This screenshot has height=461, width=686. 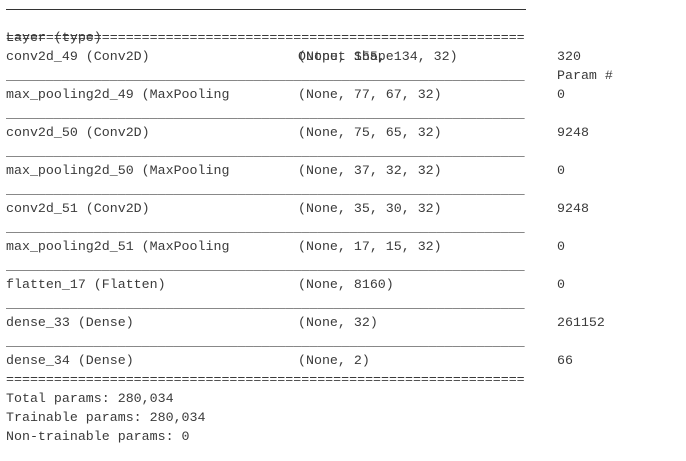 I want to click on output-shape: (None, 75, 65, 32), so click(x=370, y=132).